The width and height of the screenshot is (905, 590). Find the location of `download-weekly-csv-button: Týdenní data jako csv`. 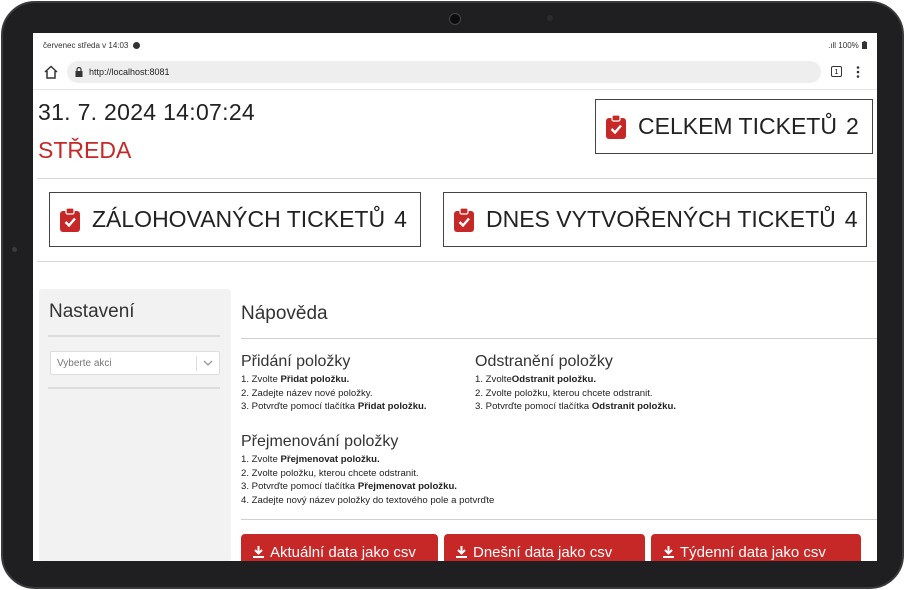

download-weekly-csv-button: Týdenní data jako csv is located at coordinates (756, 547).